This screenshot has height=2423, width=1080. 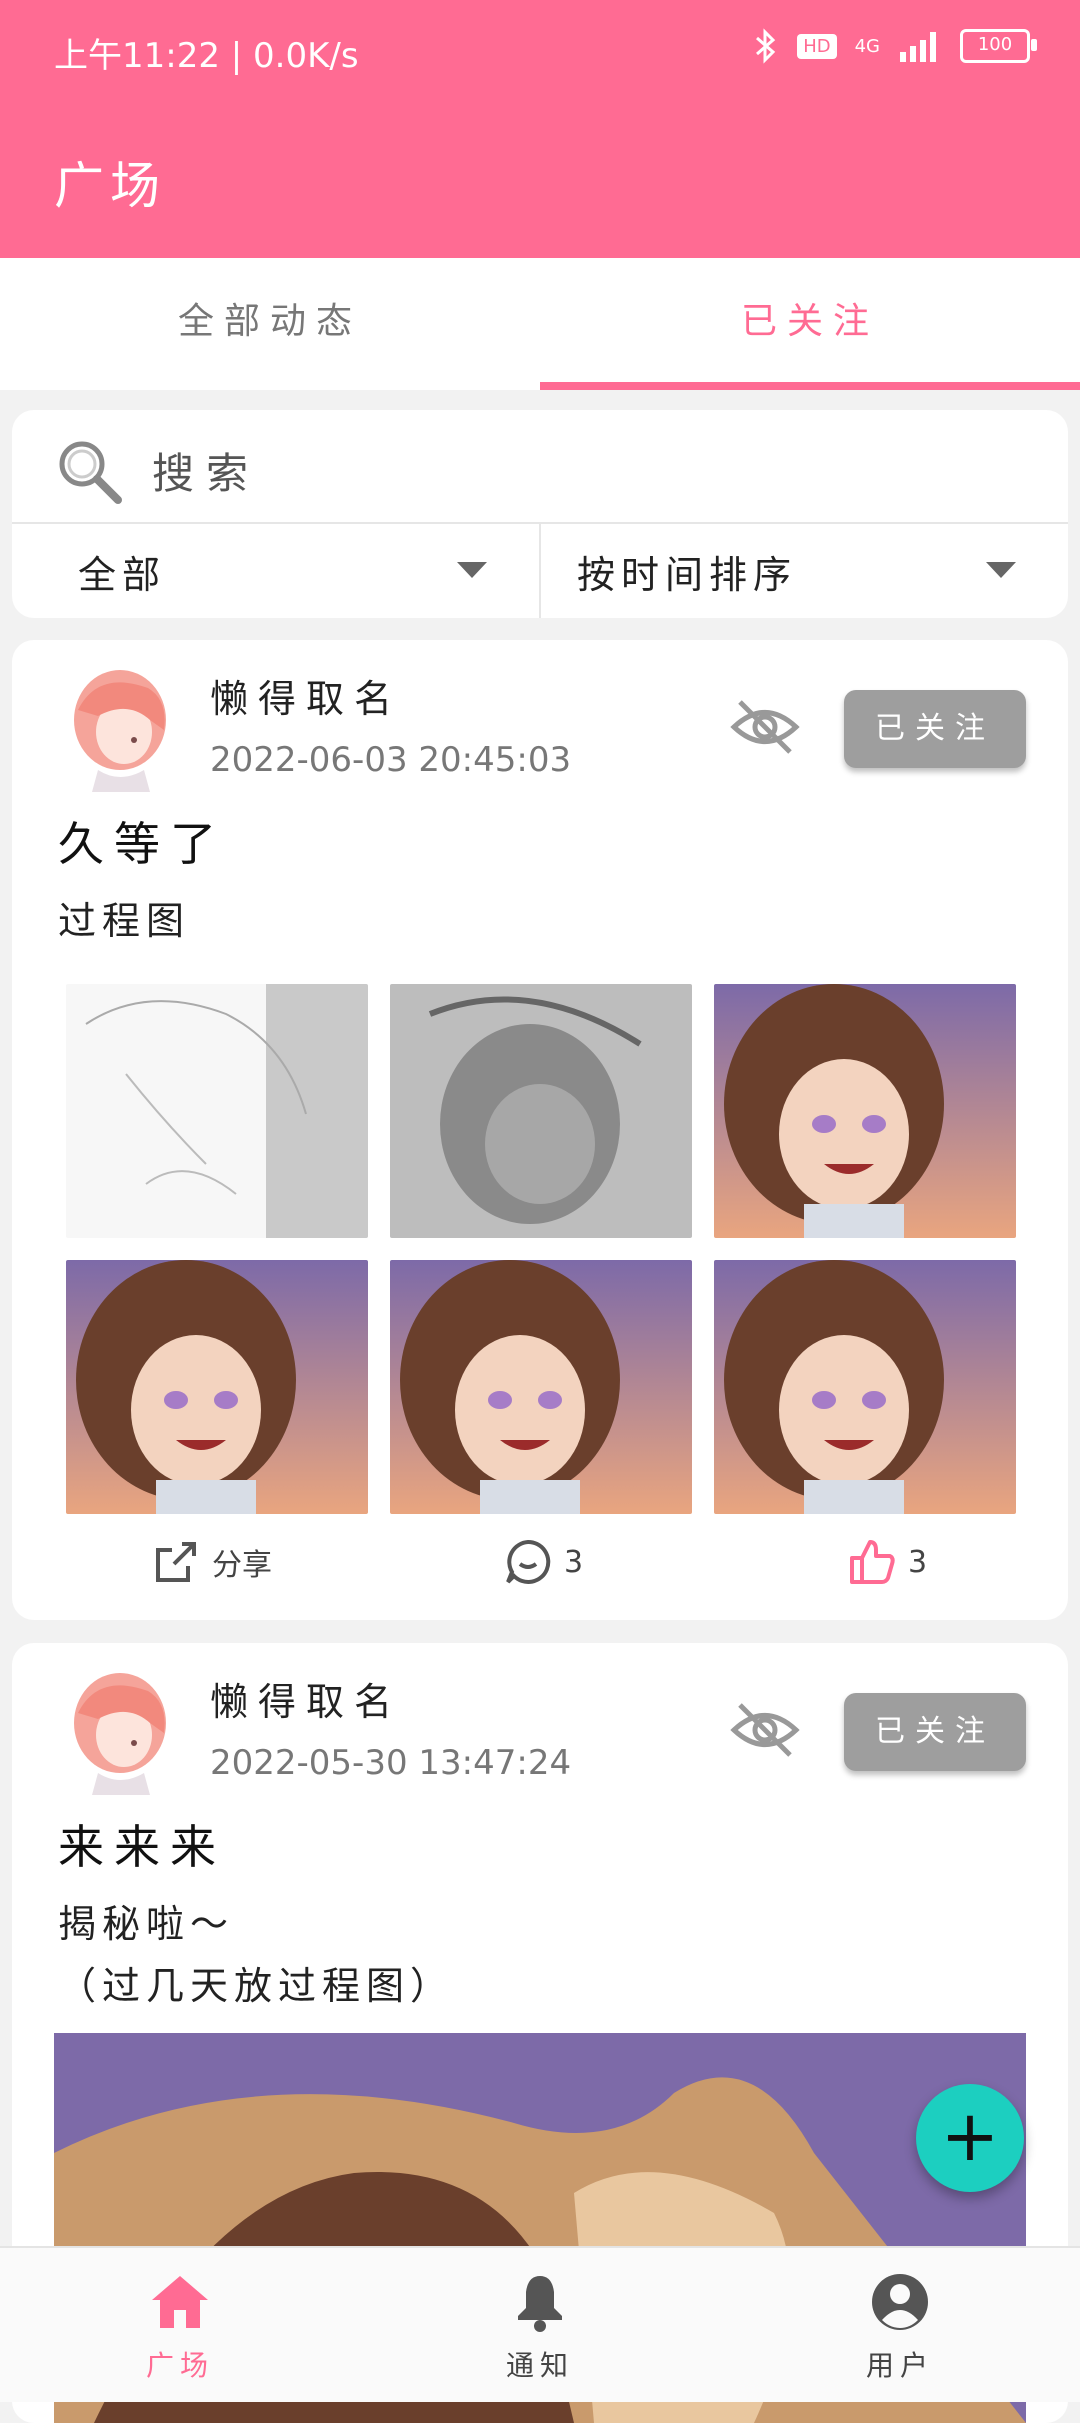 I want to click on category-dropdown-value: 全部, so click(x=122, y=575).